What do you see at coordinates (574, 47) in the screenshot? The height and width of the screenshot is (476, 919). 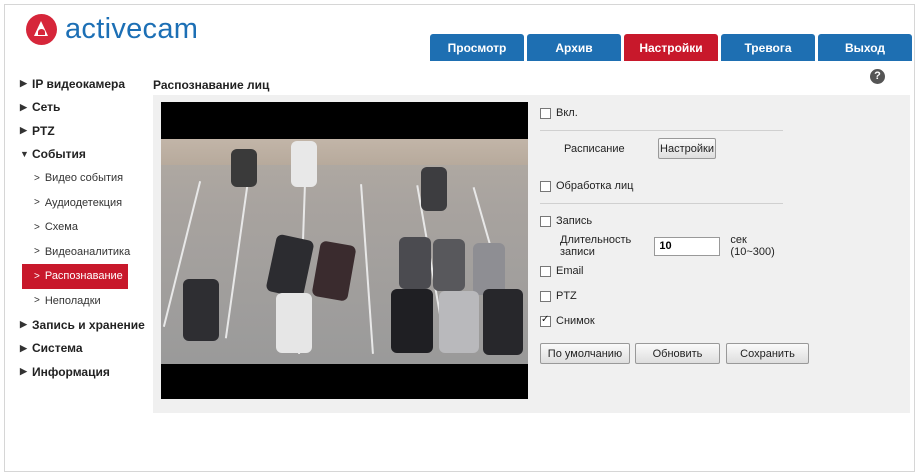 I see `tab-archive: Архив` at bounding box center [574, 47].